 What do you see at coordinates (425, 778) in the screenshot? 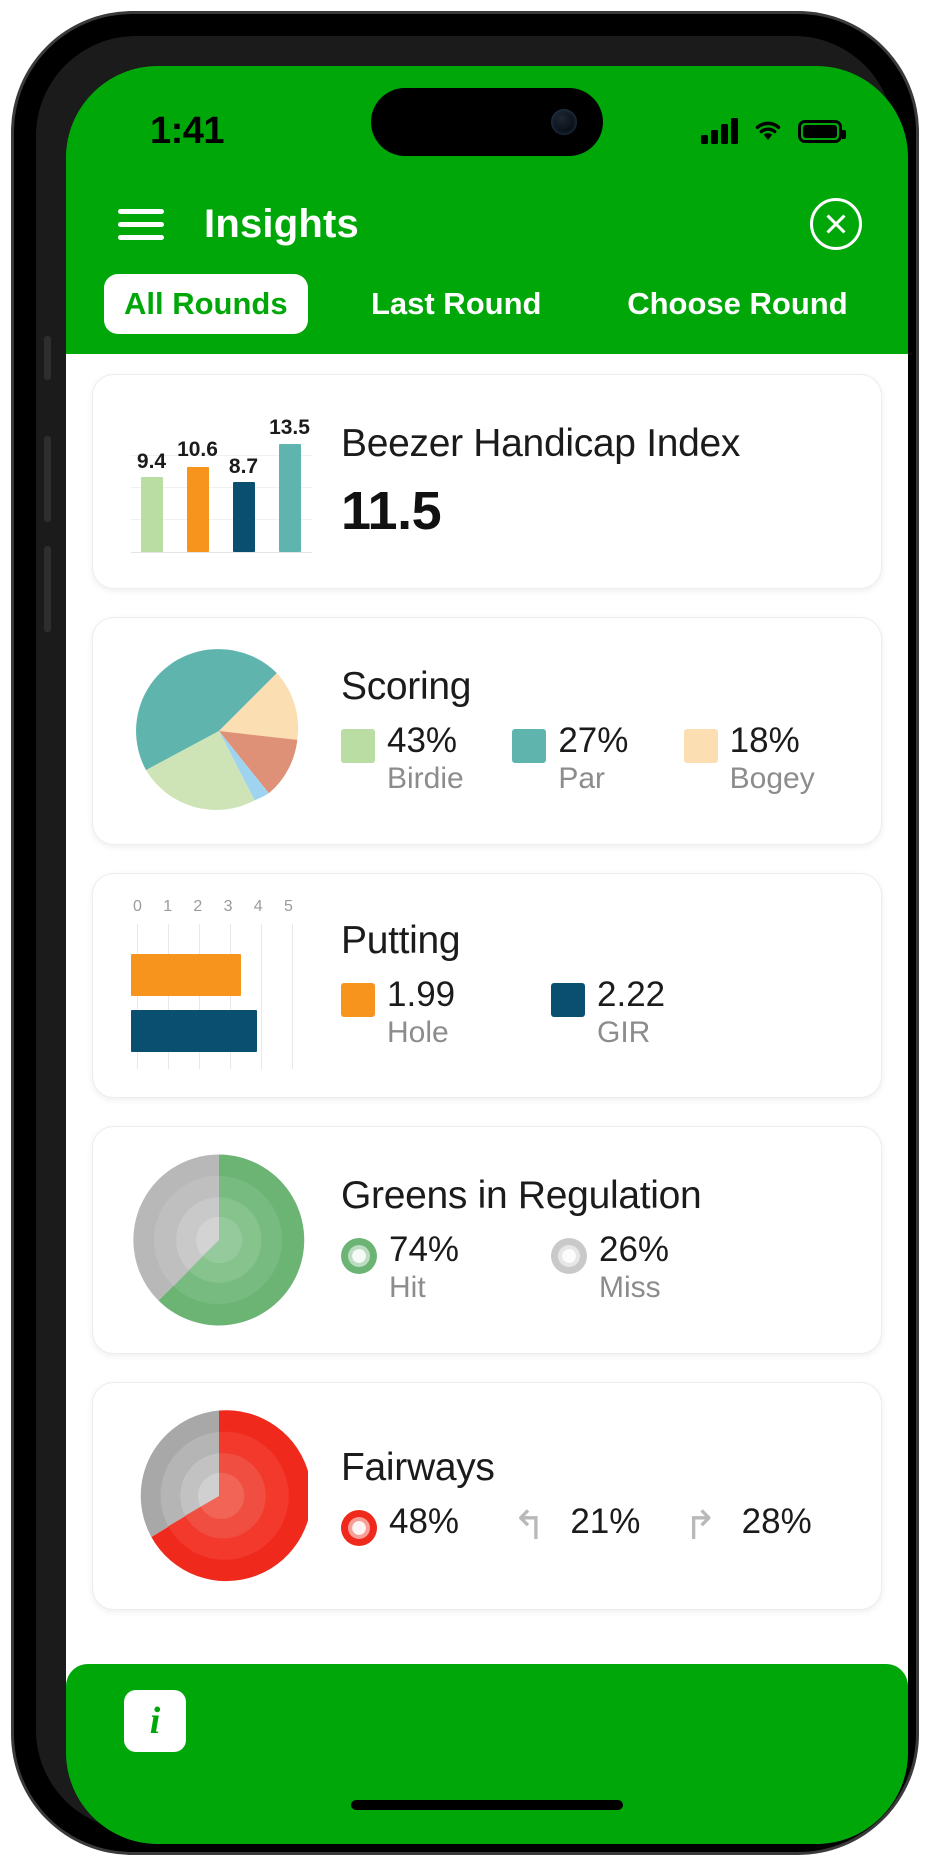
I see `legend-label: Birdie` at bounding box center [425, 778].